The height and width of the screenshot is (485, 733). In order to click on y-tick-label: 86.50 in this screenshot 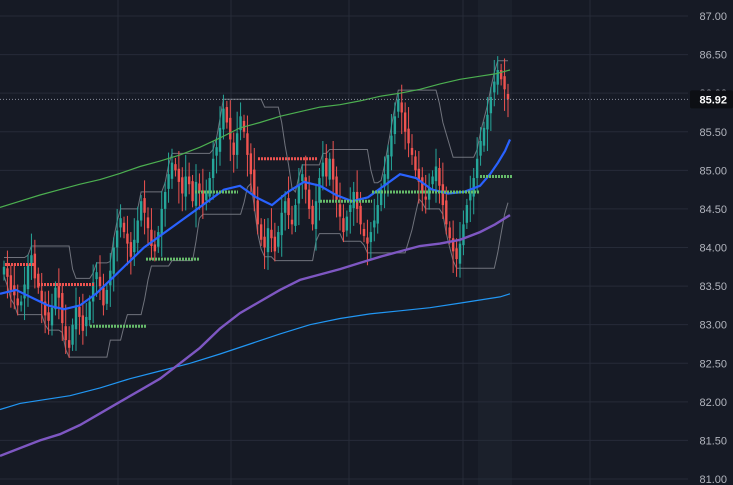, I will do `click(713, 56)`.